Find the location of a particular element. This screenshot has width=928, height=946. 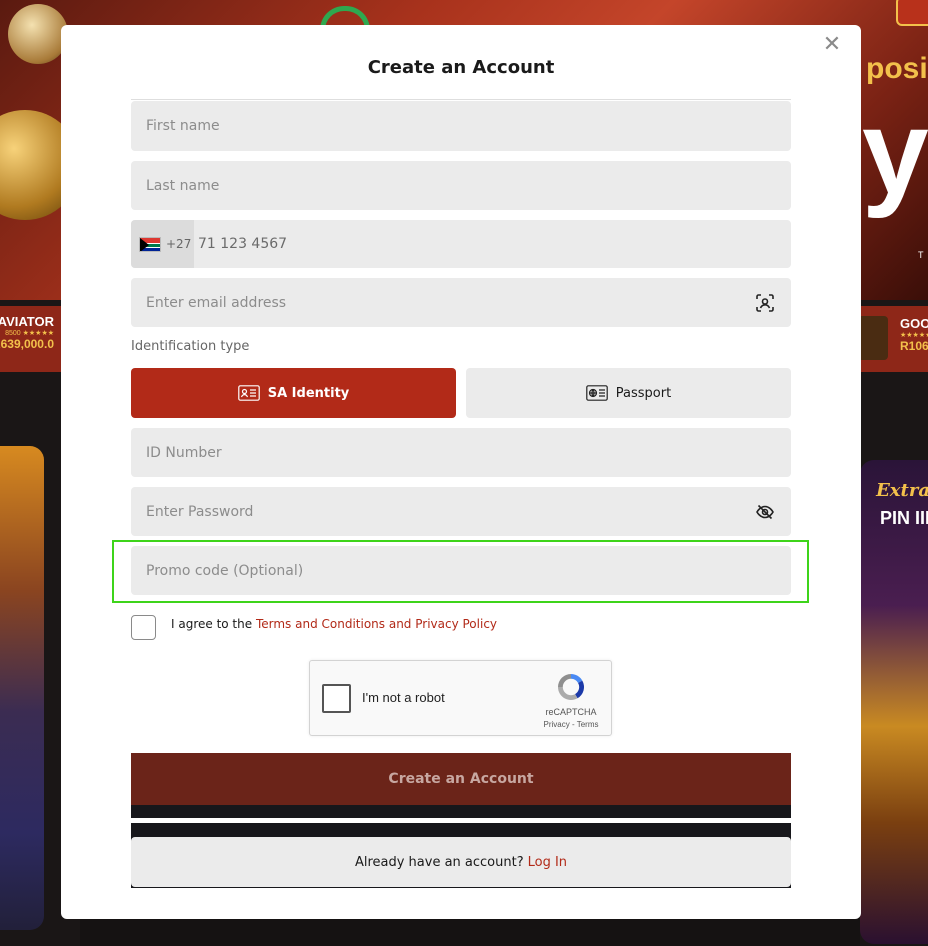

login-prompt: Already have an account? Log In is located at coordinates (461, 862).